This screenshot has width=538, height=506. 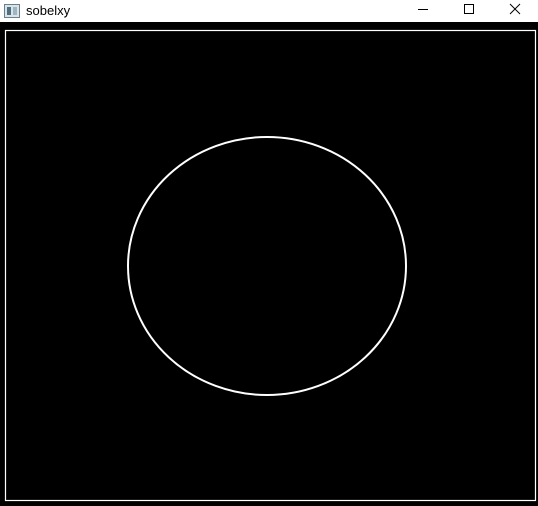 What do you see at coordinates (48, 10) in the screenshot?
I see `window-title: sobelxy` at bounding box center [48, 10].